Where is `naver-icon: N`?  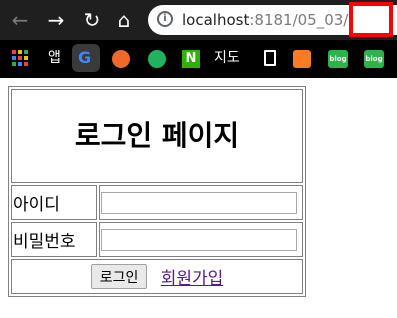 naver-icon: N is located at coordinates (191, 59).